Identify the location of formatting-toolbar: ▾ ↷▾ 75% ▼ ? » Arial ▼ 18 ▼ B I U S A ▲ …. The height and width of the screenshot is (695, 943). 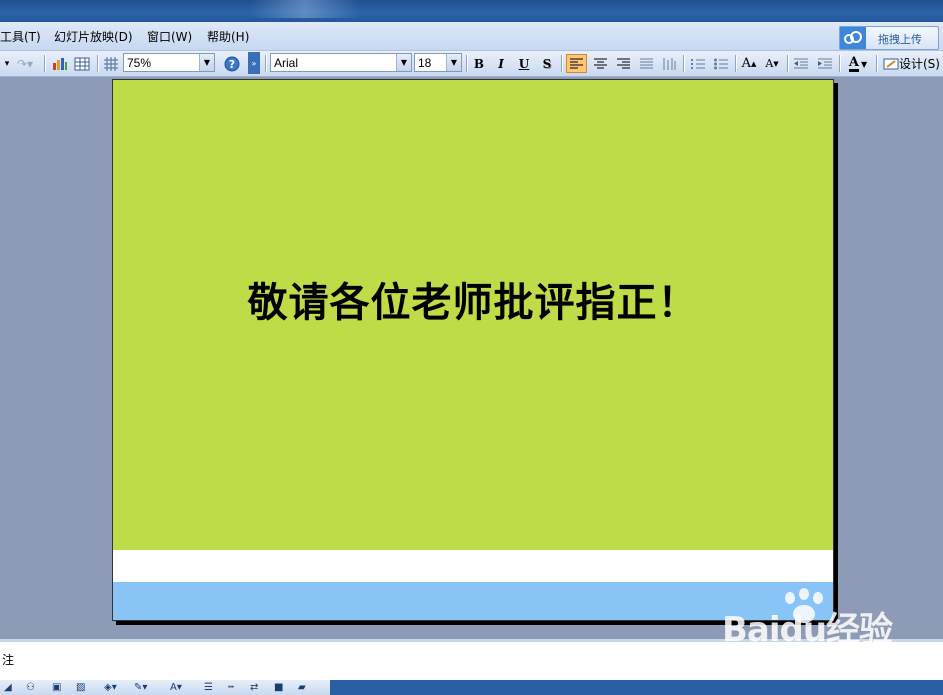
(471, 64).